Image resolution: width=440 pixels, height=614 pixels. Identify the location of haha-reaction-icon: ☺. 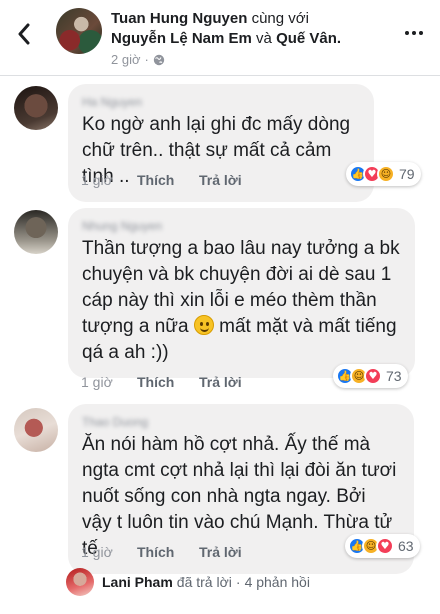
(386, 174).